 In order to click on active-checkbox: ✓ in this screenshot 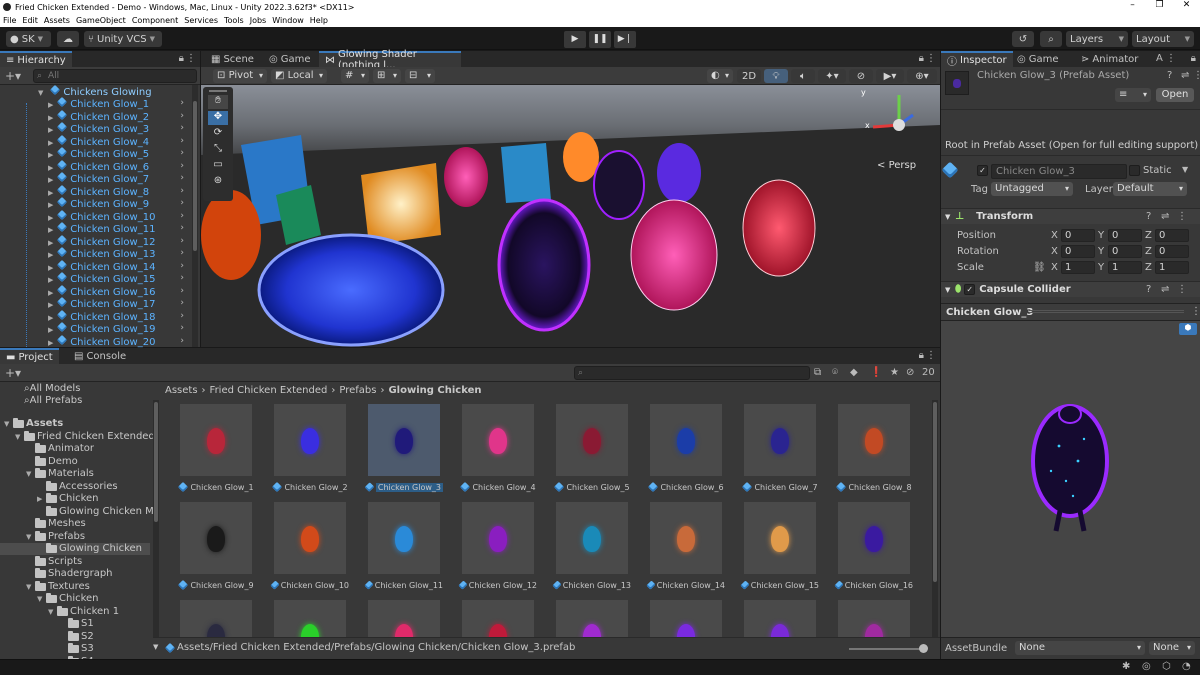, I will do `click(982, 170)`.